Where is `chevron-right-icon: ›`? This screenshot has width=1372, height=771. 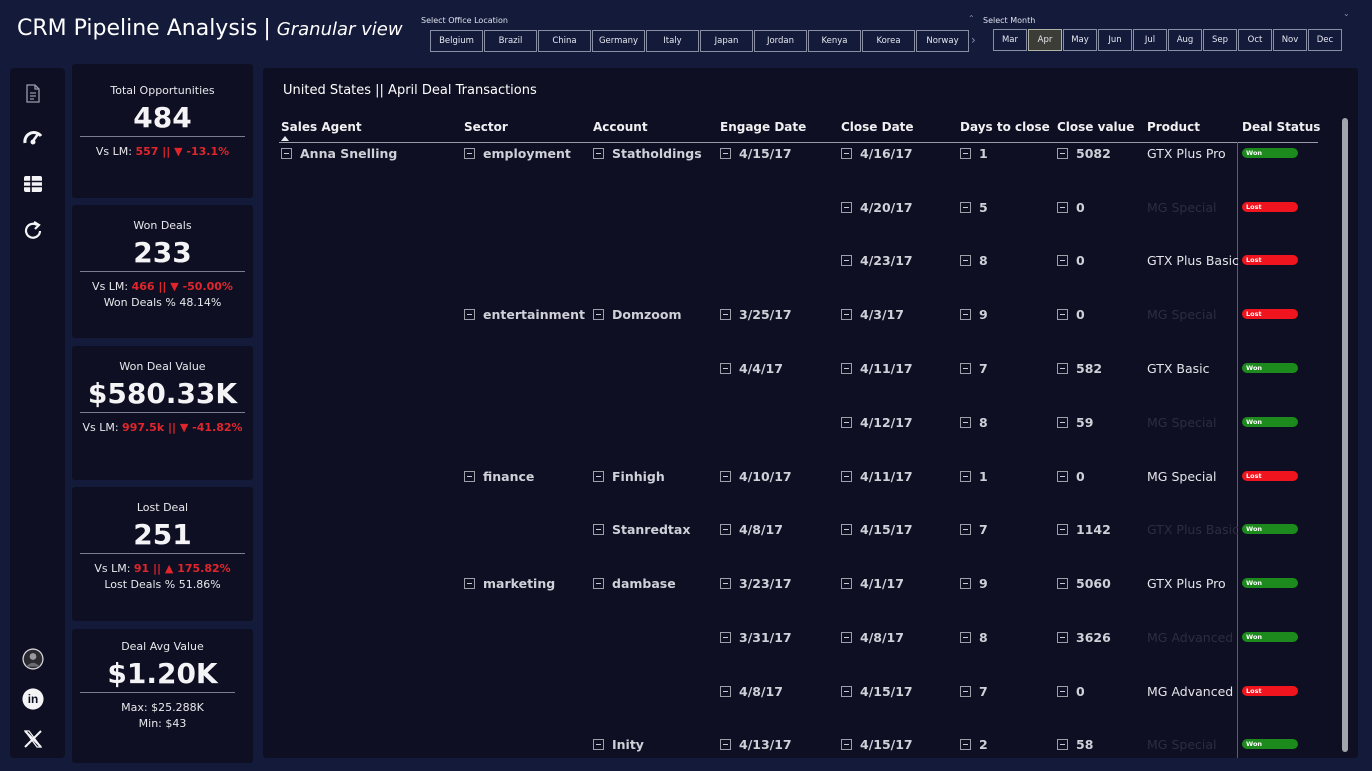
chevron-right-icon: › is located at coordinates (973, 40).